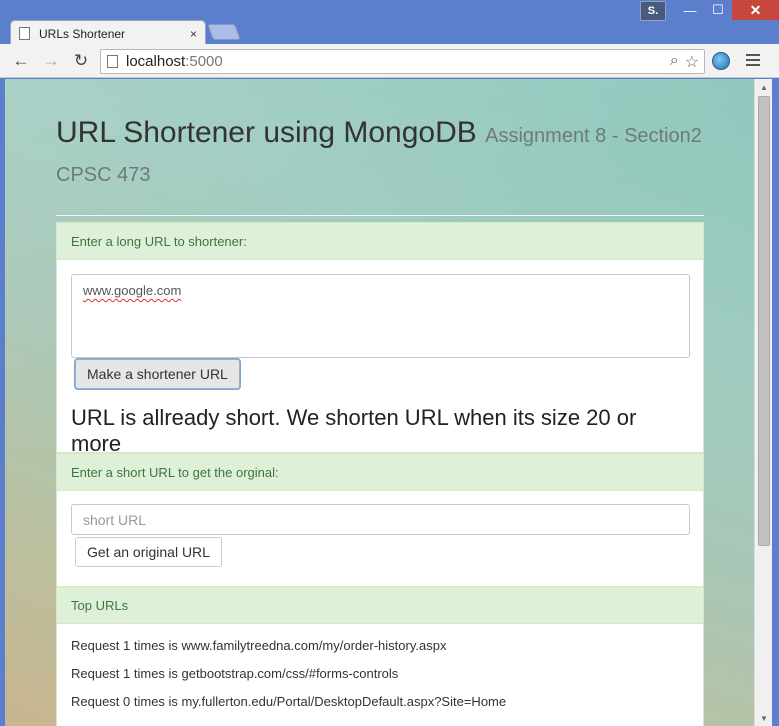 The width and height of the screenshot is (779, 726). I want to click on url-host: localhost, so click(156, 61).